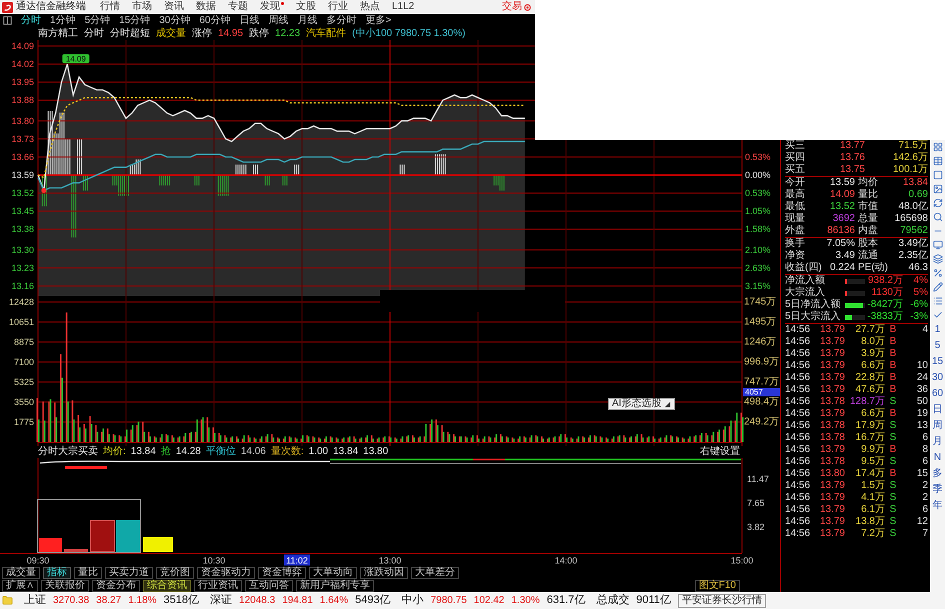  What do you see at coordinates (795, 195) in the screenshot?
I see `quote-label: 最高` at bounding box center [795, 195].